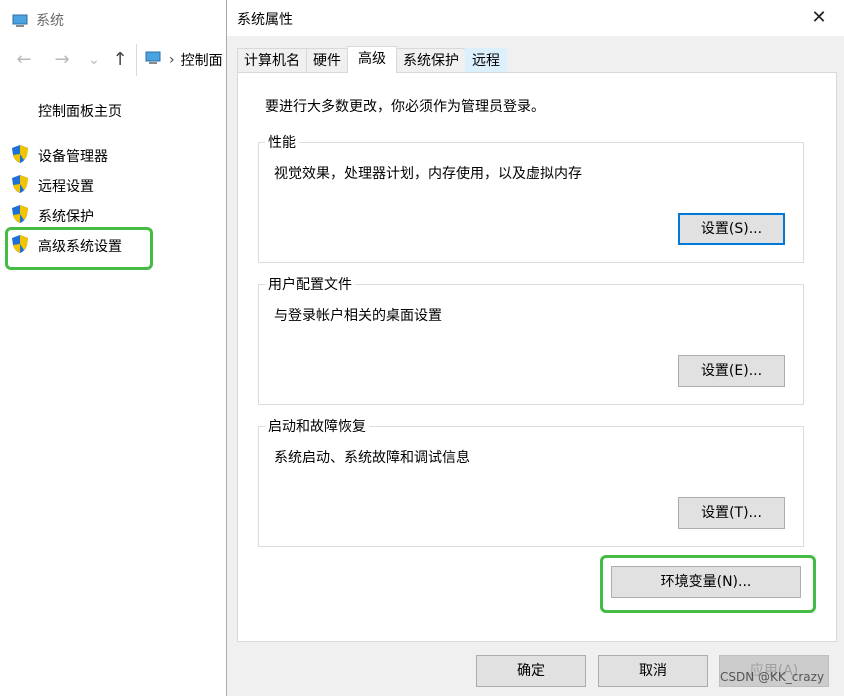 This screenshot has height=696, width=844. I want to click on cancel-button: 取消, so click(653, 671).